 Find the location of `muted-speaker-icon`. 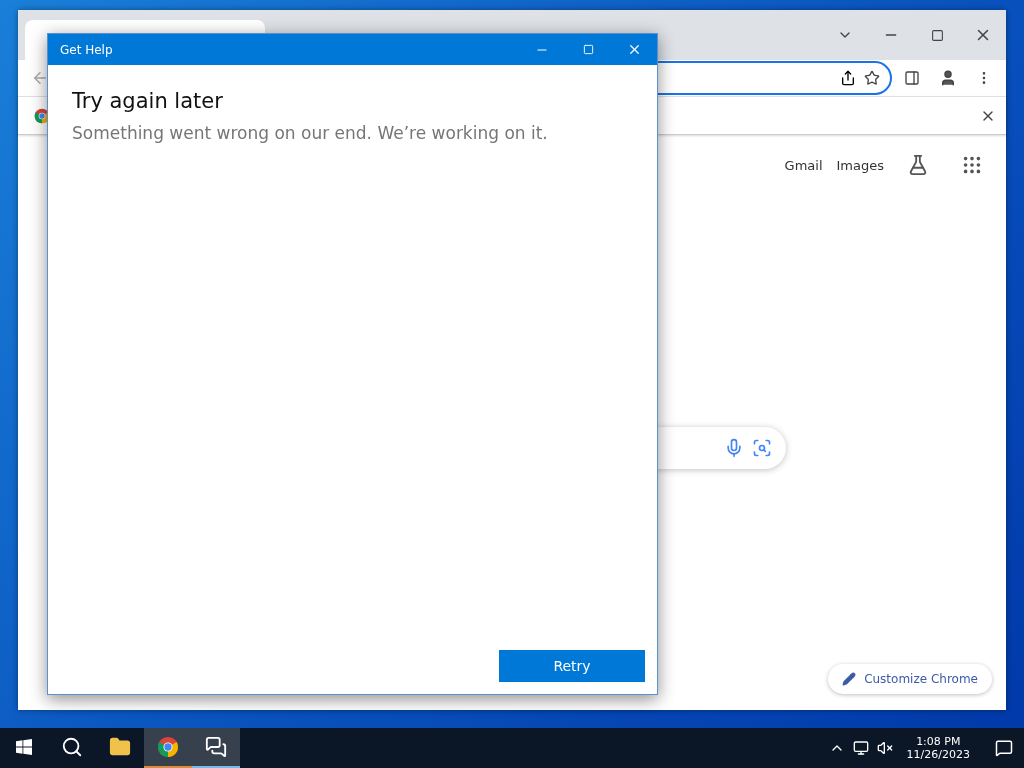

muted-speaker-icon is located at coordinates (884, 748).